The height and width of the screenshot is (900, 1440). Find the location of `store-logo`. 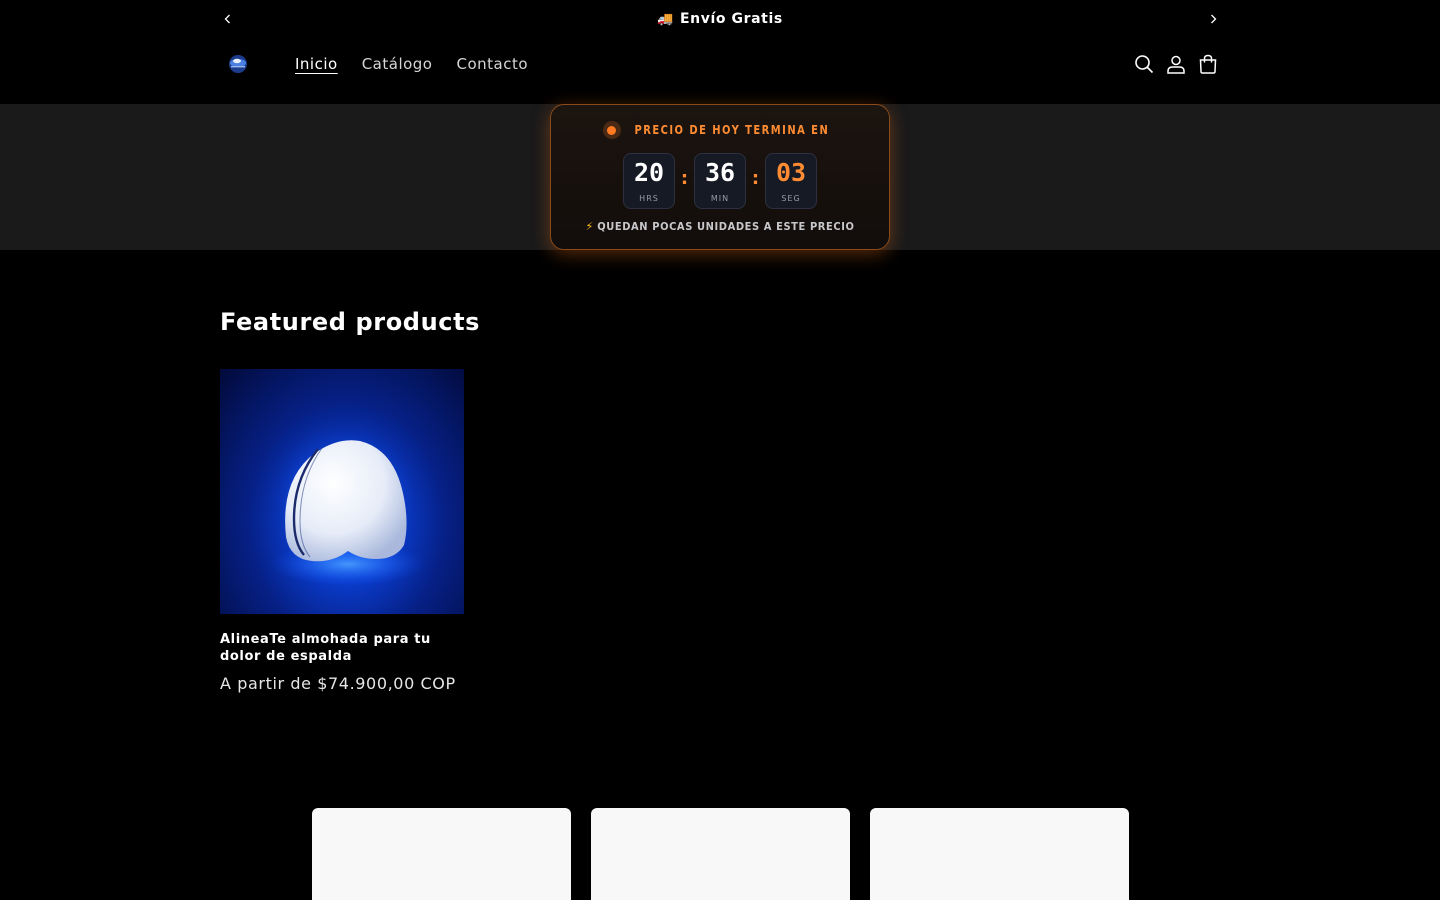

store-logo is located at coordinates (238, 64).